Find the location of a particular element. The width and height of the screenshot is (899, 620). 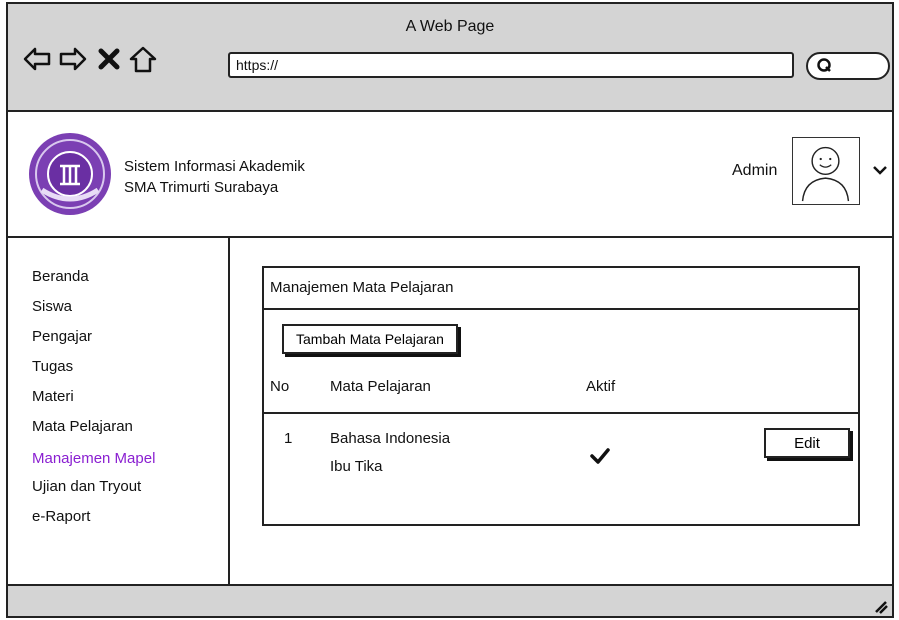

user-name: Admin is located at coordinates (755, 170).